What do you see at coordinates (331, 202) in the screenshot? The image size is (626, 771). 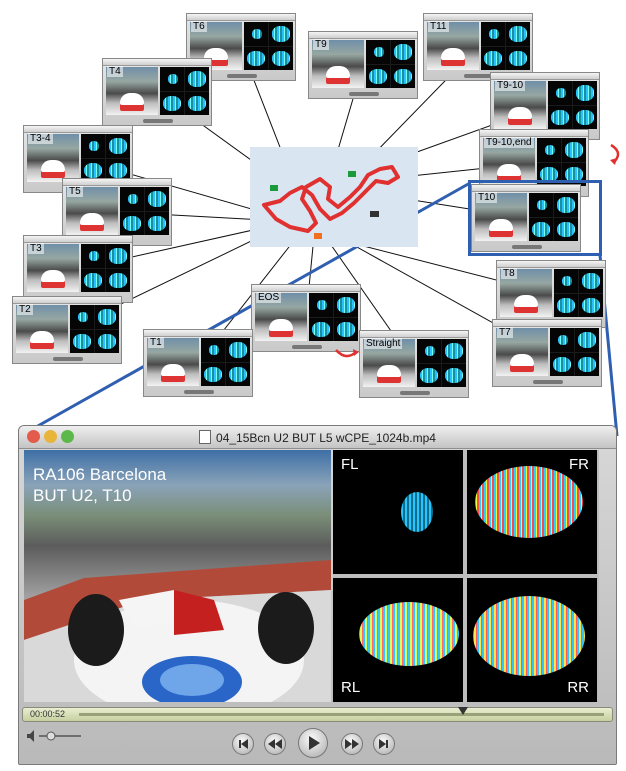 I see `track-layout` at bounding box center [331, 202].